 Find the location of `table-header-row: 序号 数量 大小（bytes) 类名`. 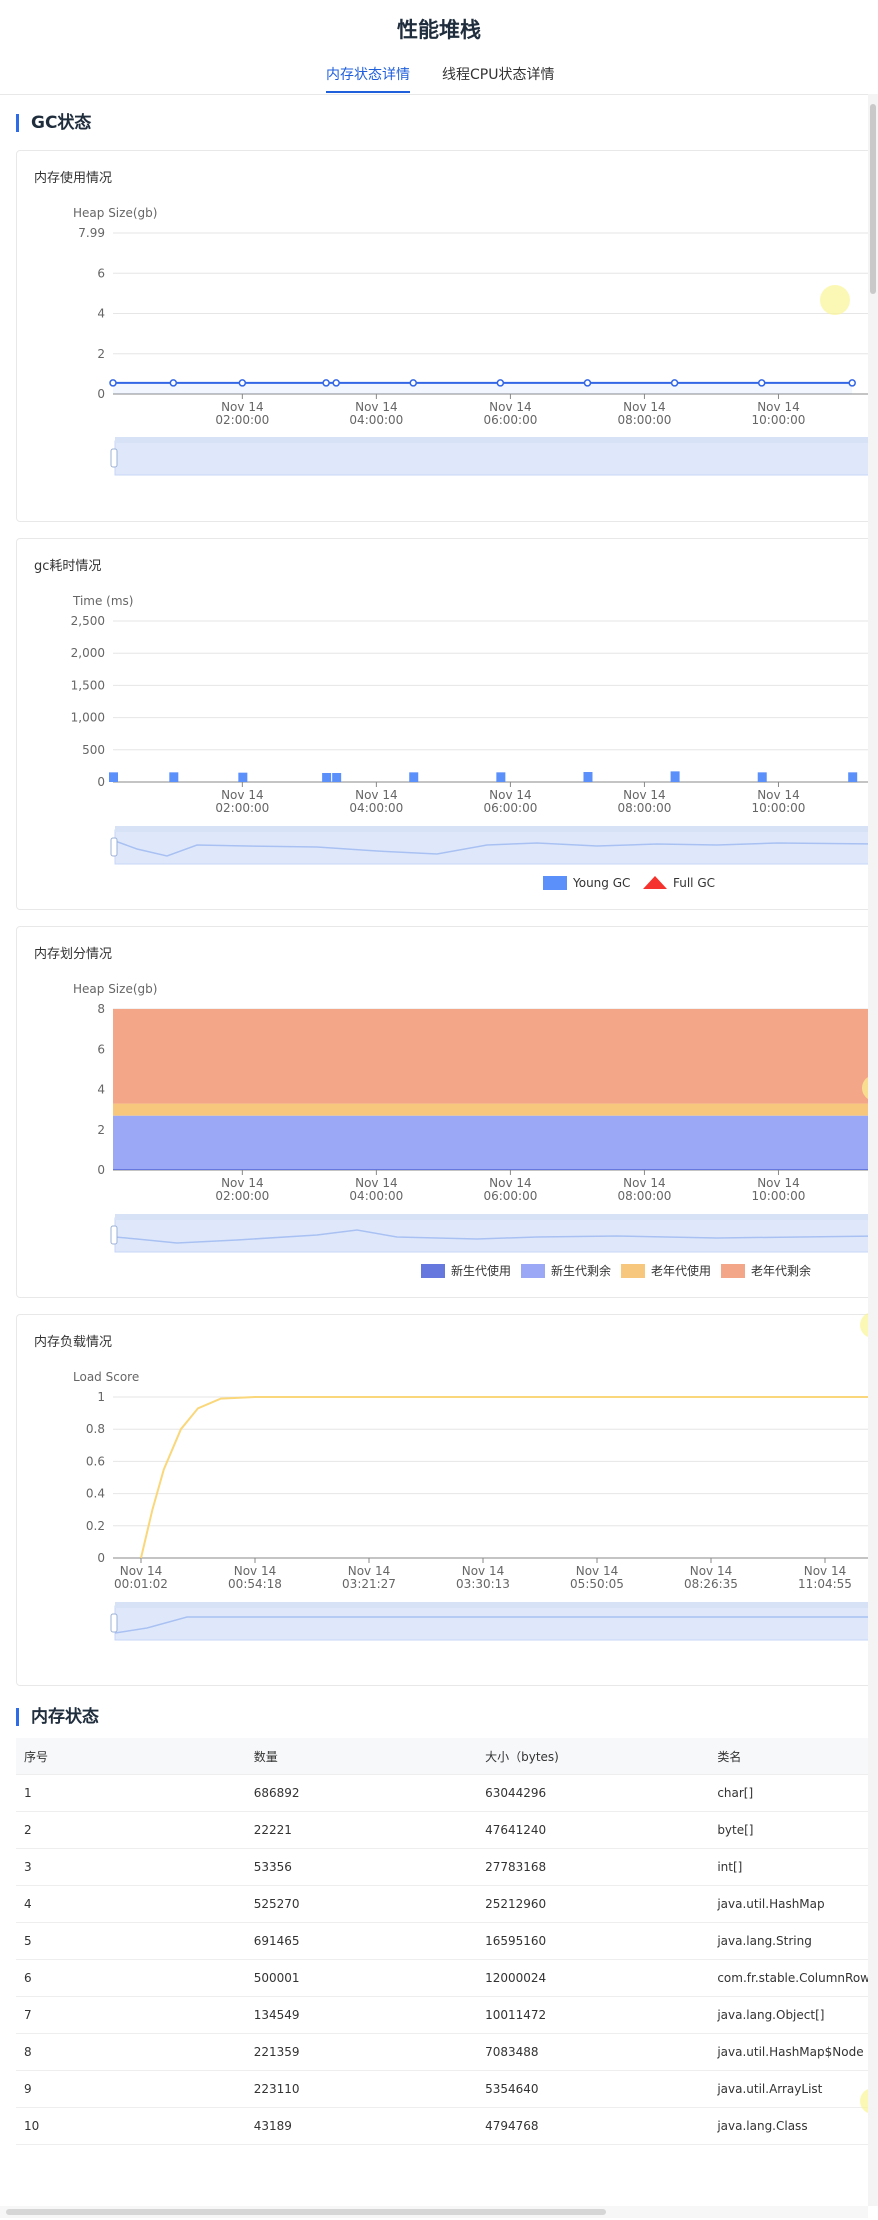

table-header-row: 序号 数量 大小（bytes) 类名 is located at coordinates (447, 1756).